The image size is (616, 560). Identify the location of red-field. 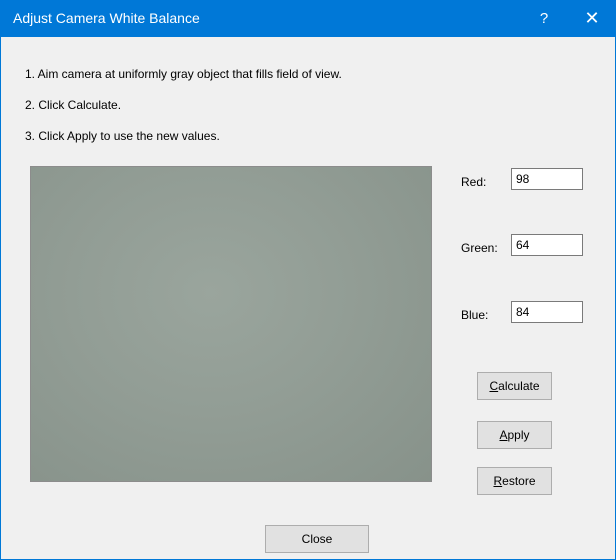
(547, 179).